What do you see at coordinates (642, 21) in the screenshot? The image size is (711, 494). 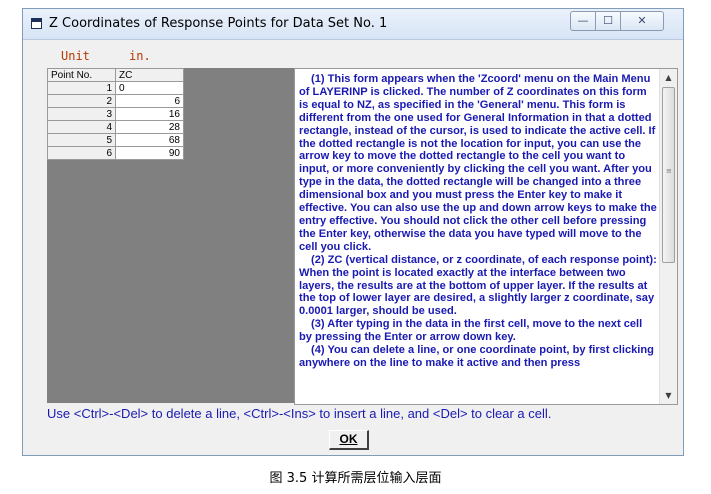 I see `close-button: ✕` at bounding box center [642, 21].